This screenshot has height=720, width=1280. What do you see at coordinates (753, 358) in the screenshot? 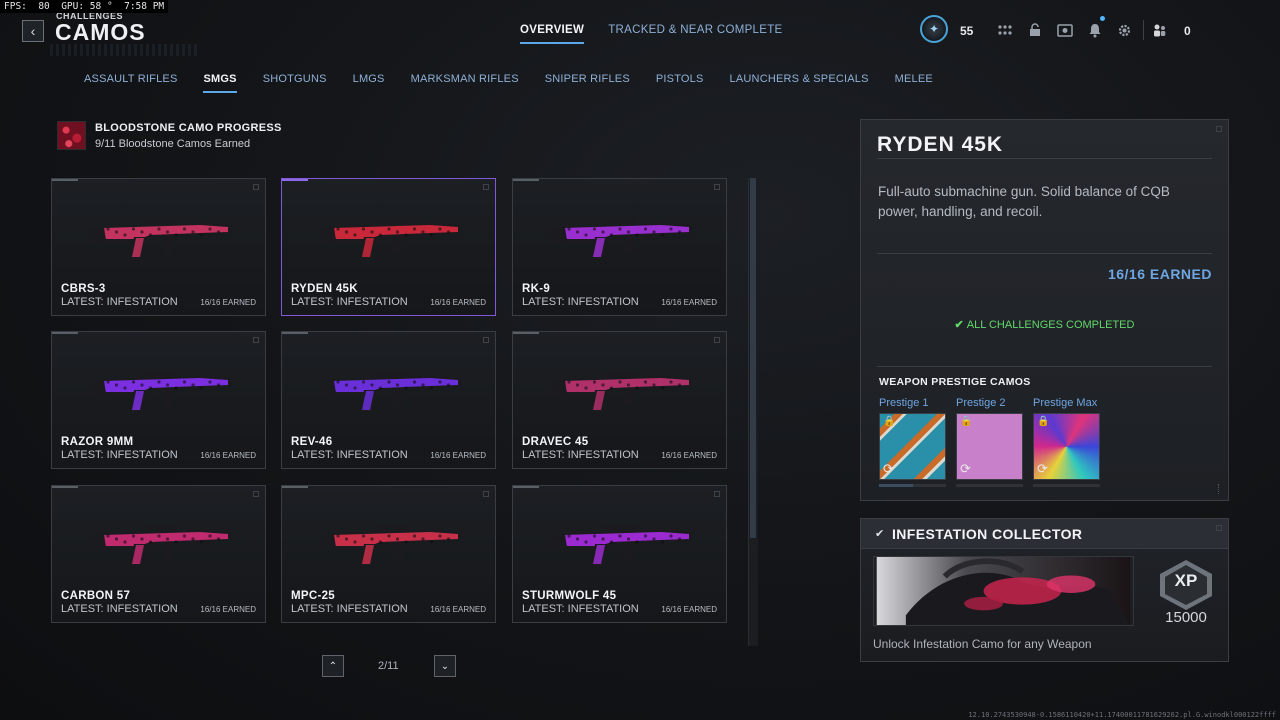
I see `grid-scrollbar-thumb` at bounding box center [753, 358].